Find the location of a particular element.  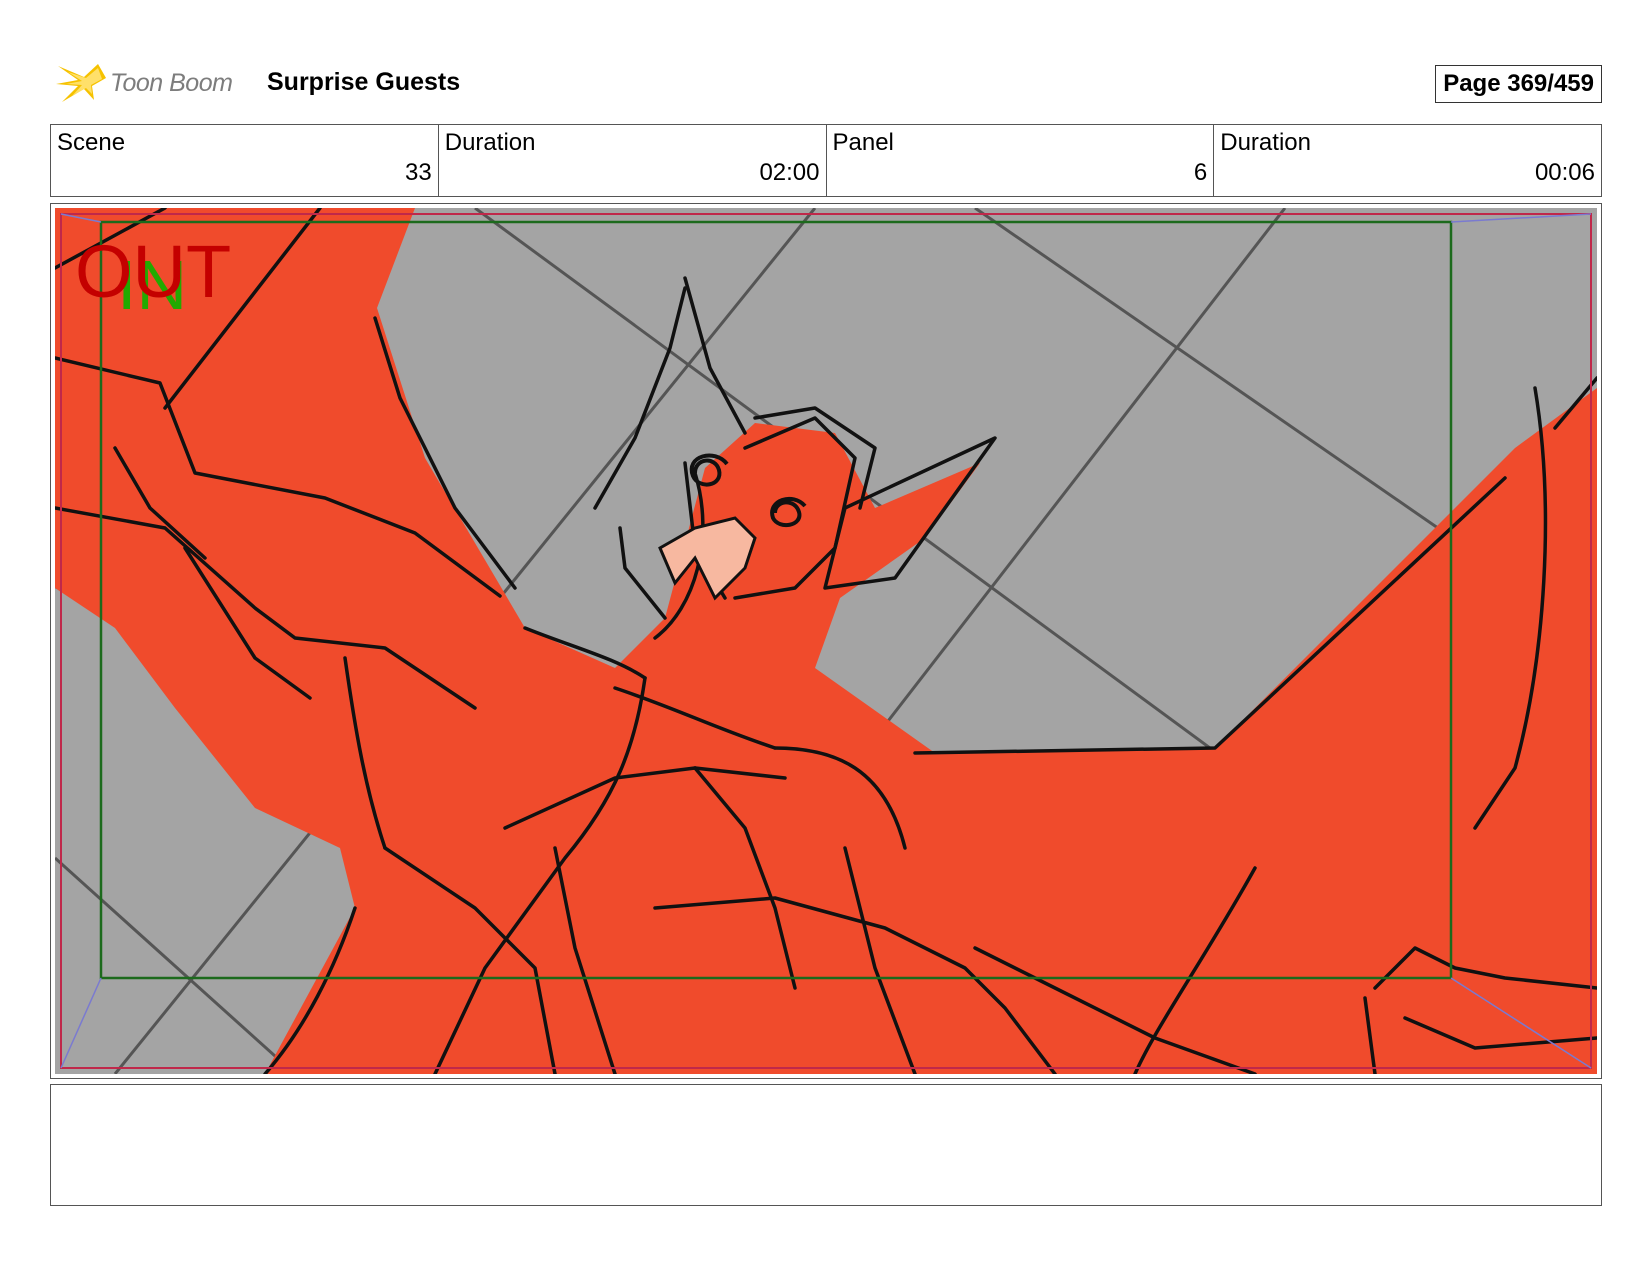

document-title: Surprise Guests is located at coordinates (364, 82).